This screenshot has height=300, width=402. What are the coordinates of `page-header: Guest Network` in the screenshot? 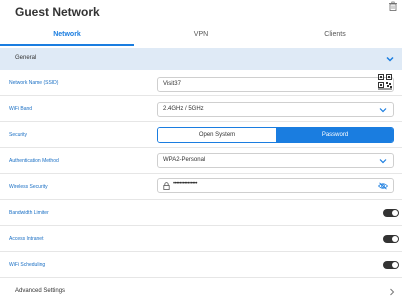 It's located at (201, 14).